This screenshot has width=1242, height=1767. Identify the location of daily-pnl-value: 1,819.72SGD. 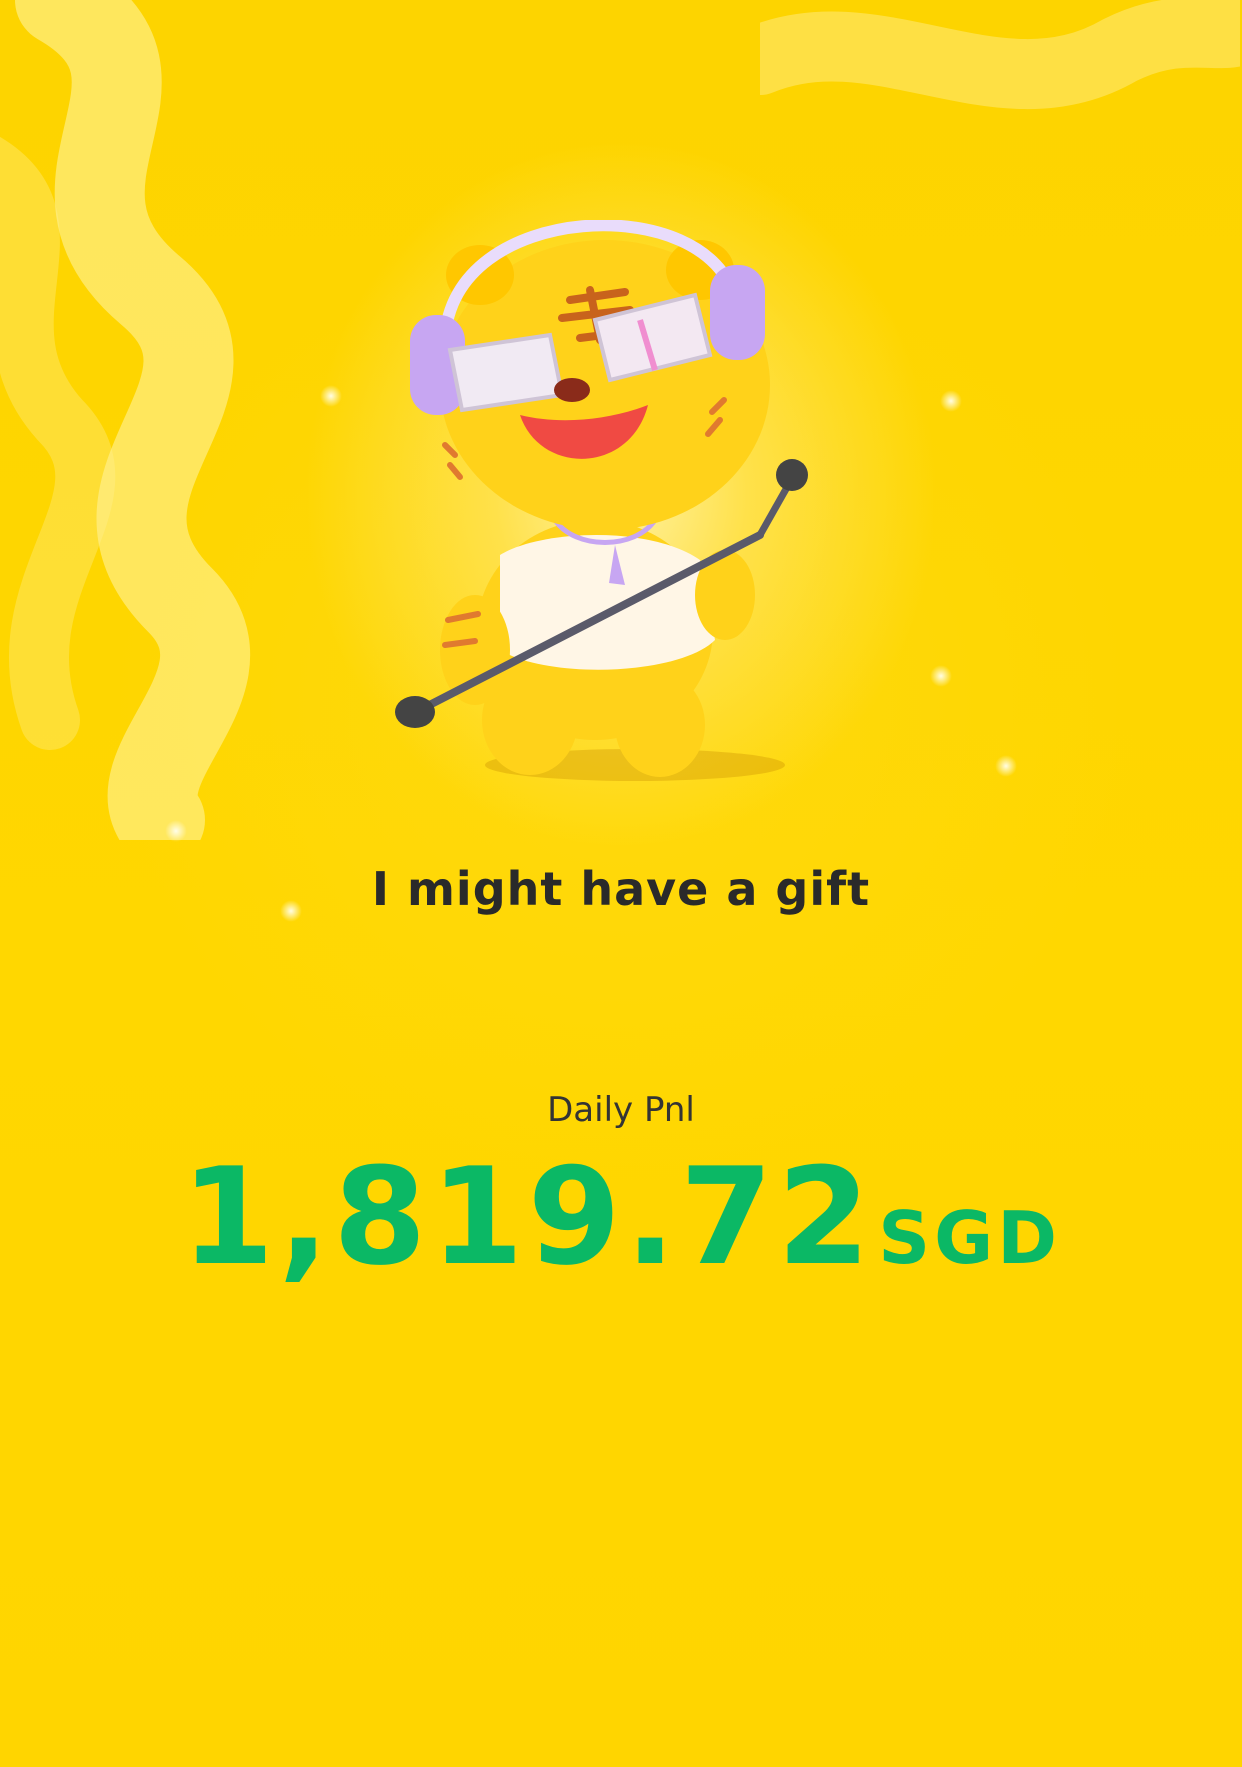
(621, 1217).